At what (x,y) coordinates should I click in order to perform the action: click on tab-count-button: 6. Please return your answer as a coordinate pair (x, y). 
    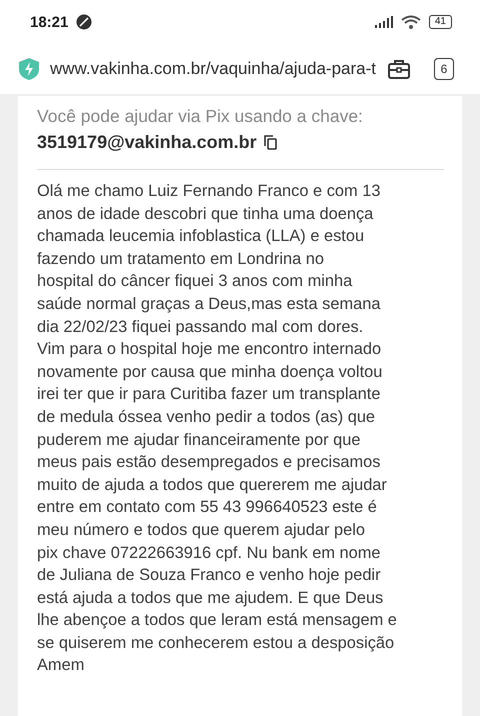
    Looking at the image, I should click on (444, 69).